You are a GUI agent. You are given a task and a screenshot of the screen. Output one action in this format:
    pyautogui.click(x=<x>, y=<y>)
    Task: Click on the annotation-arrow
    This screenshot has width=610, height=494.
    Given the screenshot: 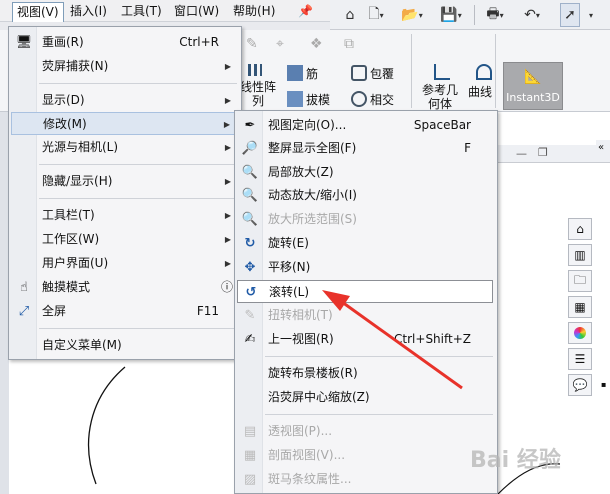 What is the action you would take?
    pyautogui.click(x=392, y=340)
    